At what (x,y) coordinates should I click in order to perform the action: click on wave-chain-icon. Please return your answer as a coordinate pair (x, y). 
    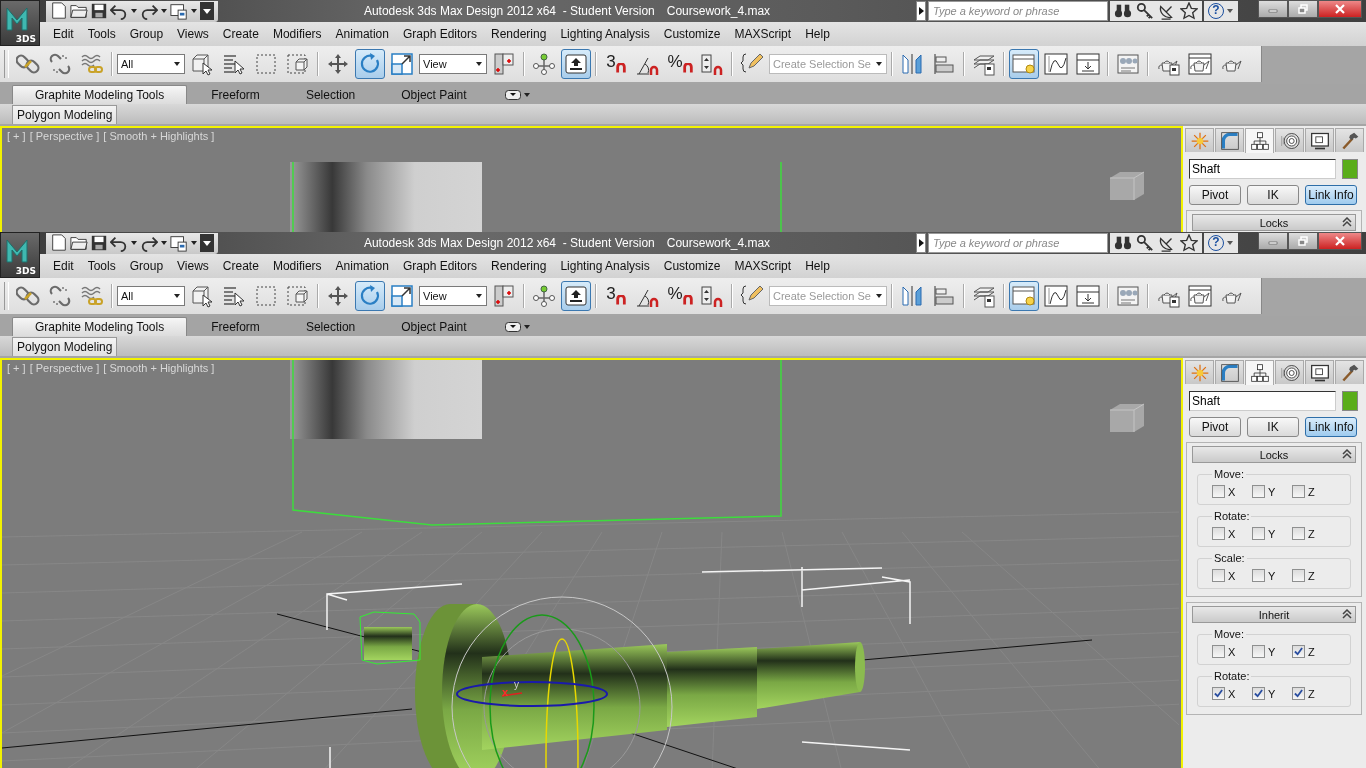
    Looking at the image, I should click on (92, 296).